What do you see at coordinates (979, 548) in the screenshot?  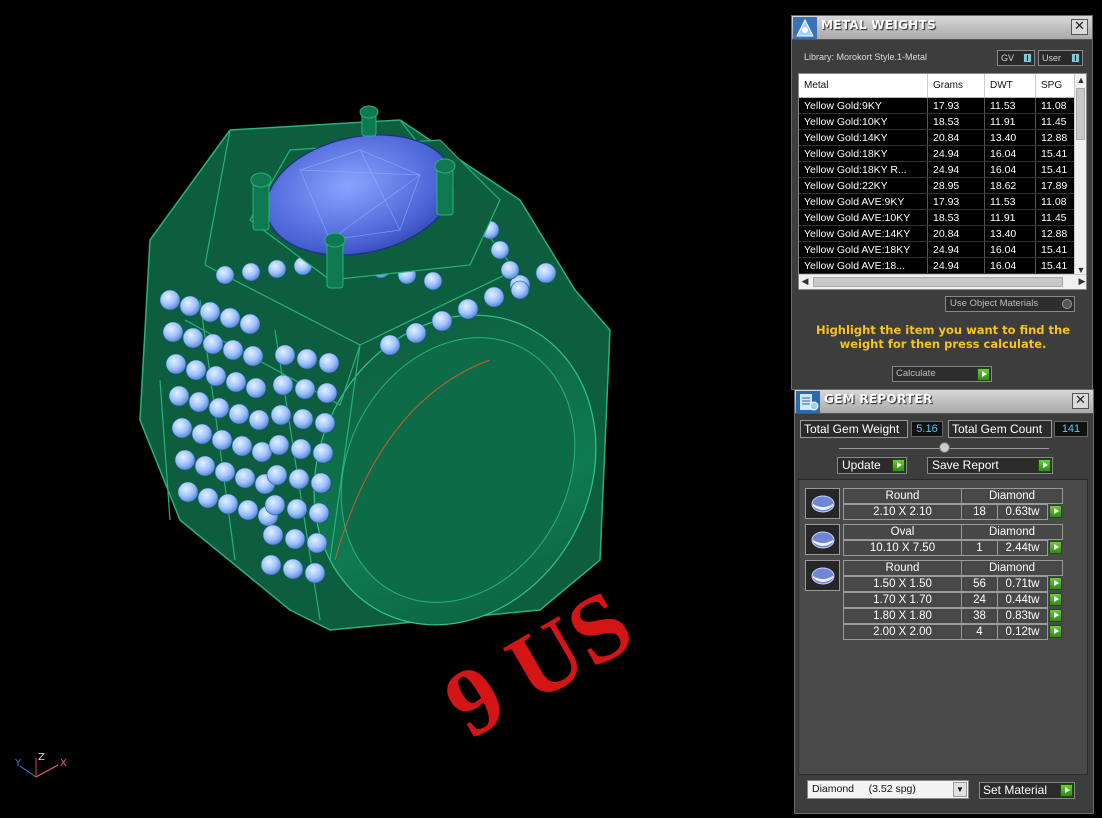 I see `gem-count: 1` at bounding box center [979, 548].